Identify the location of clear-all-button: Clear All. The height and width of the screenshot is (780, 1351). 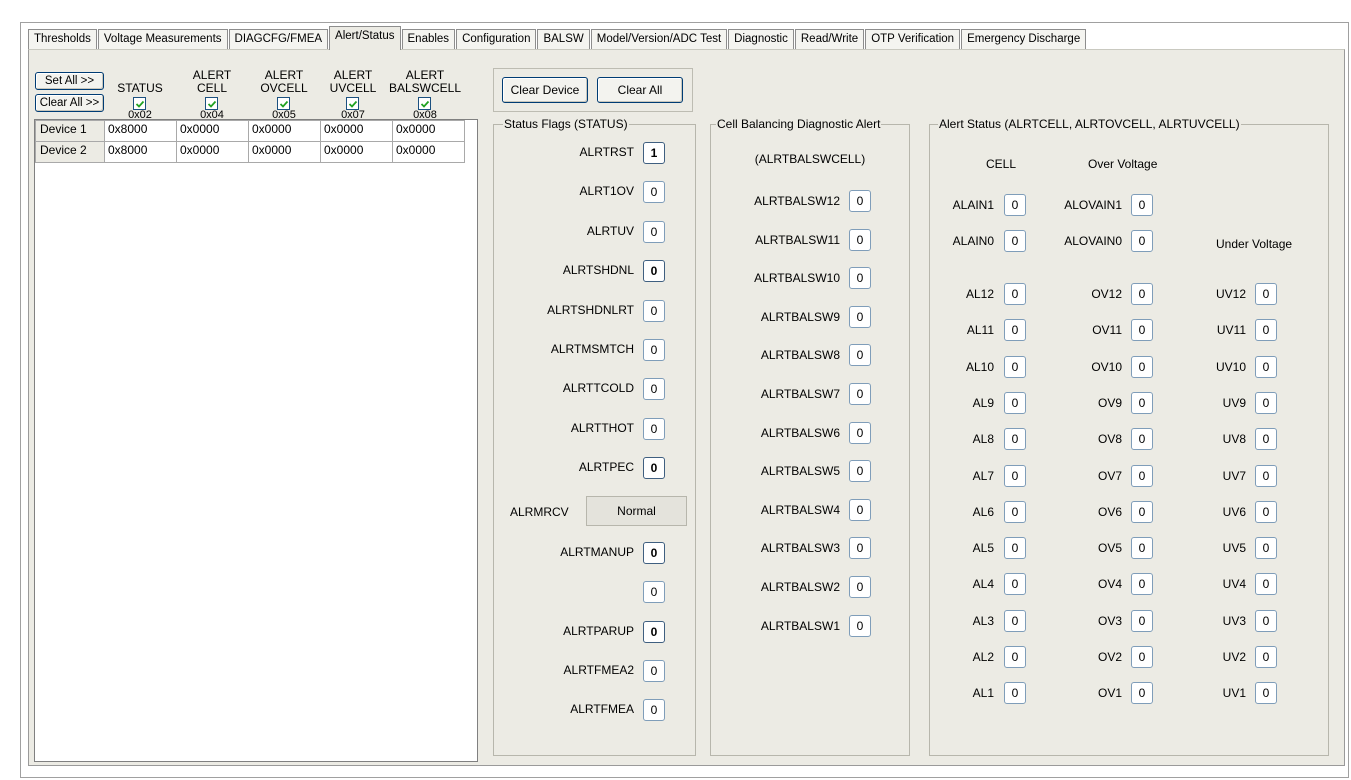
(640, 90).